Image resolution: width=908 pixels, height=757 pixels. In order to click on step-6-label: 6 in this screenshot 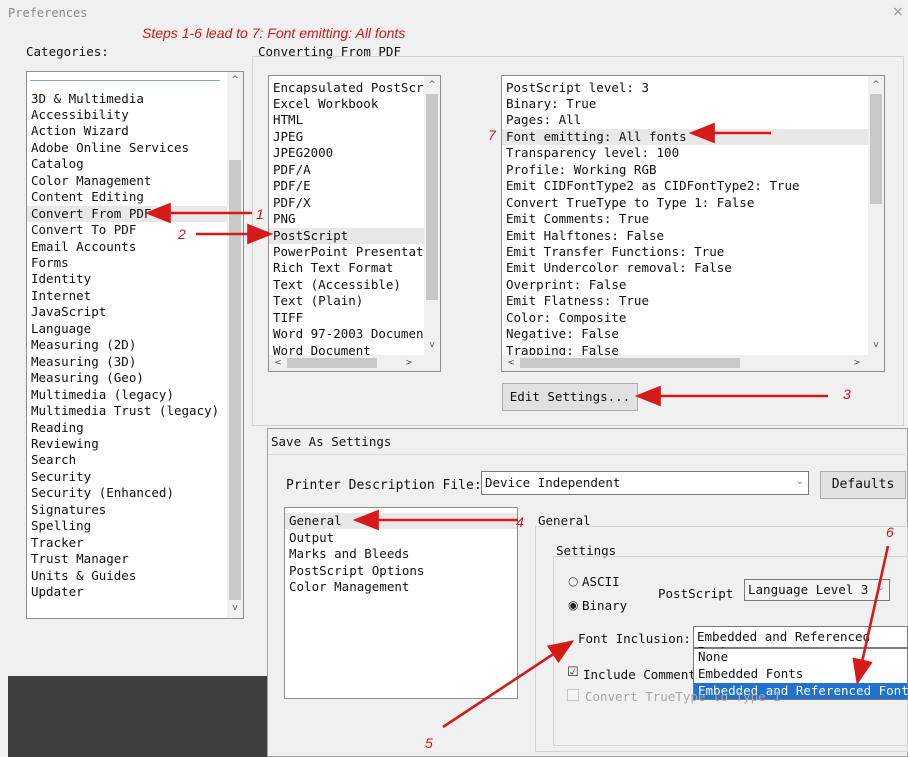, I will do `click(890, 532)`.